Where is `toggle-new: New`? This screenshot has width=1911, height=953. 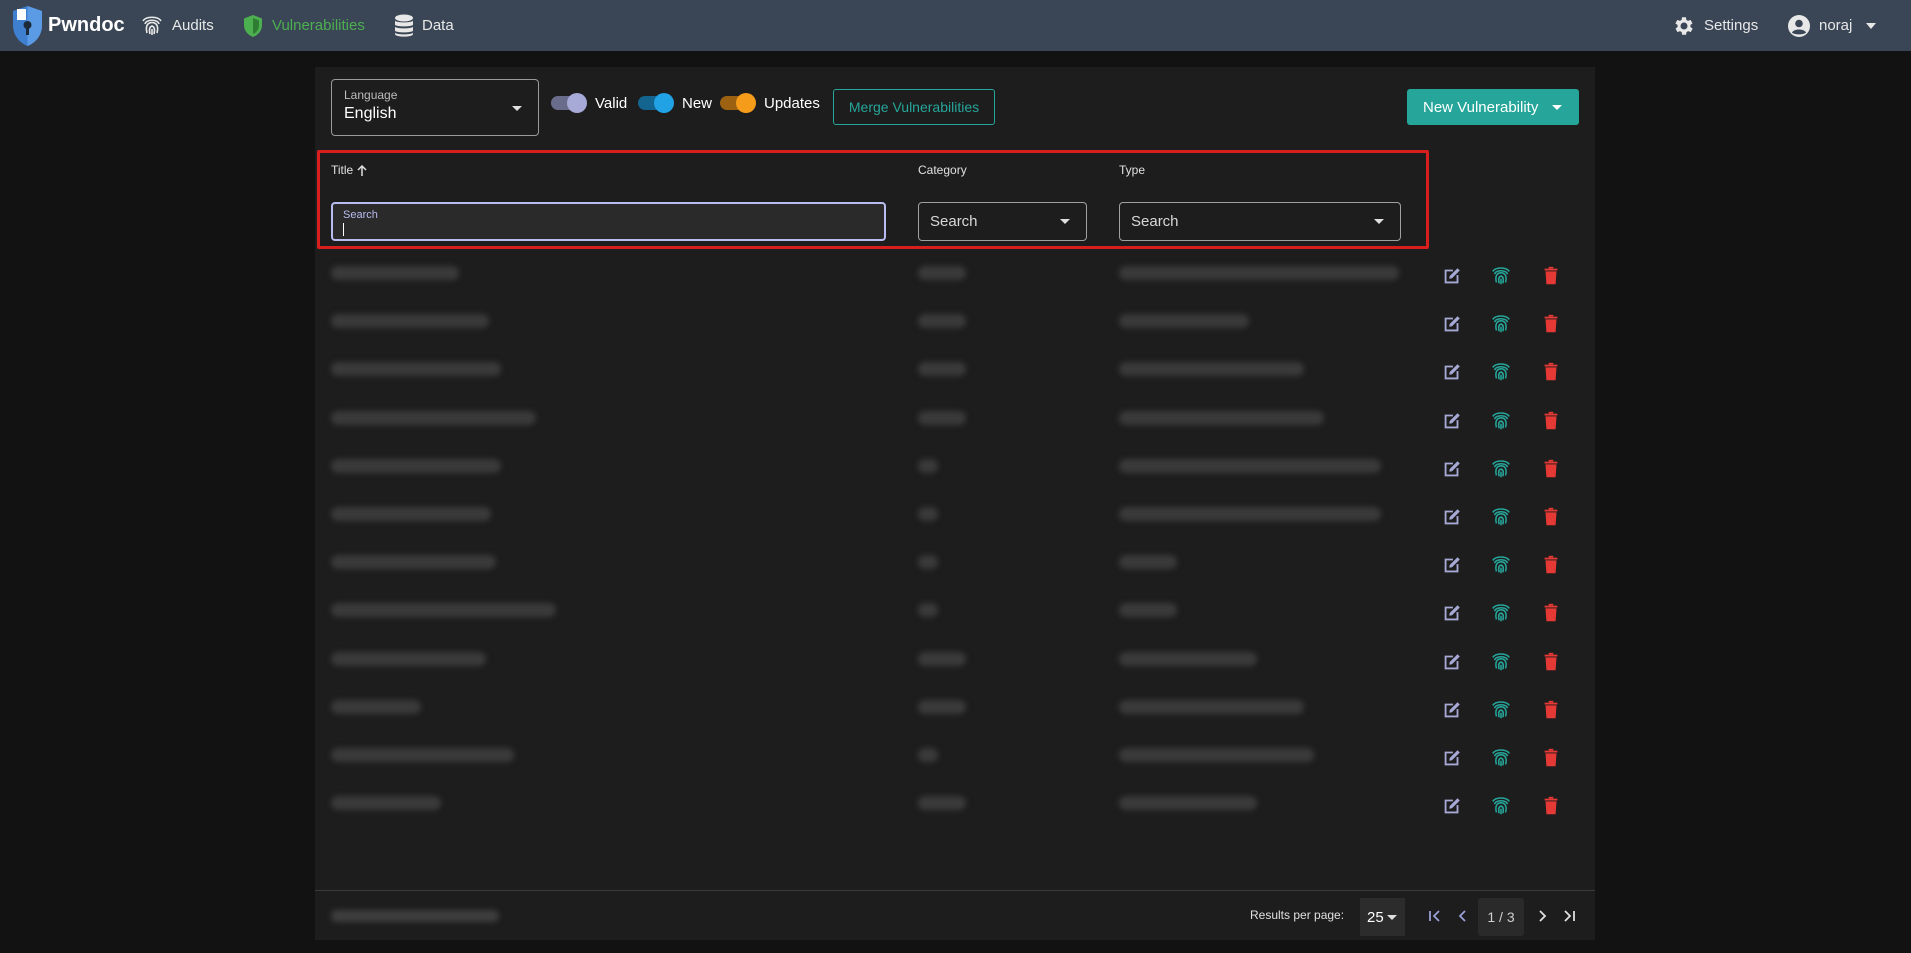
toggle-new: New is located at coordinates (675, 103).